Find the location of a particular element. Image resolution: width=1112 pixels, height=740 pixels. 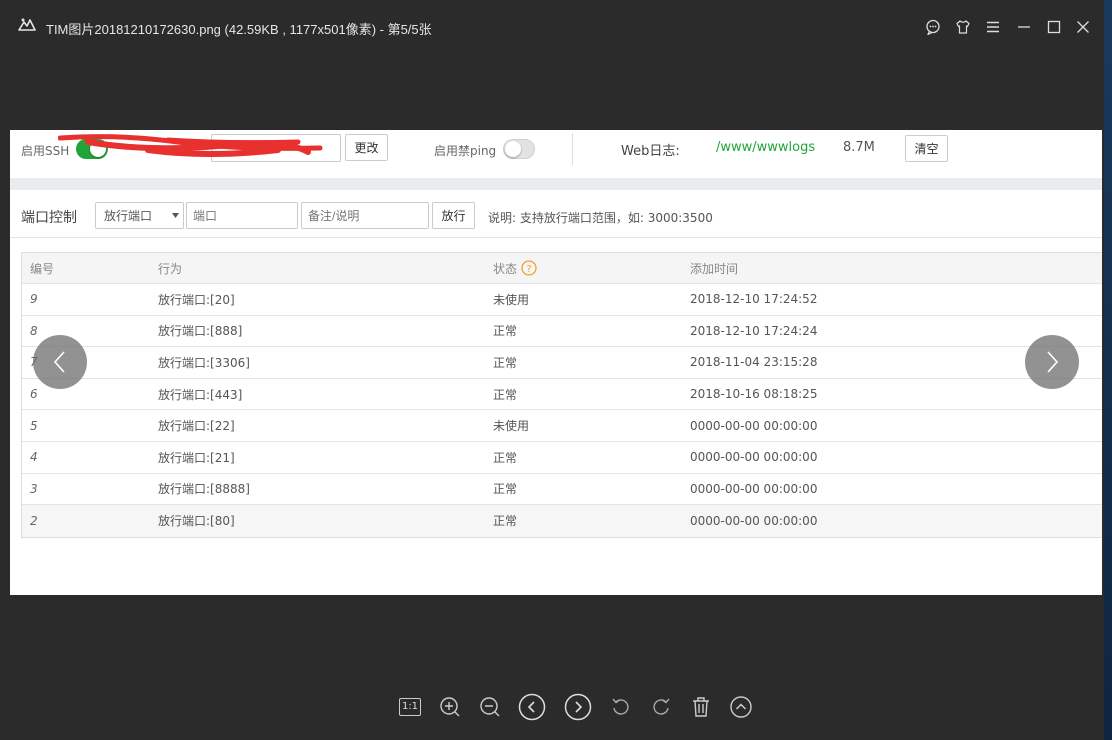

row-id: 5 is located at coordinates (34, 425).